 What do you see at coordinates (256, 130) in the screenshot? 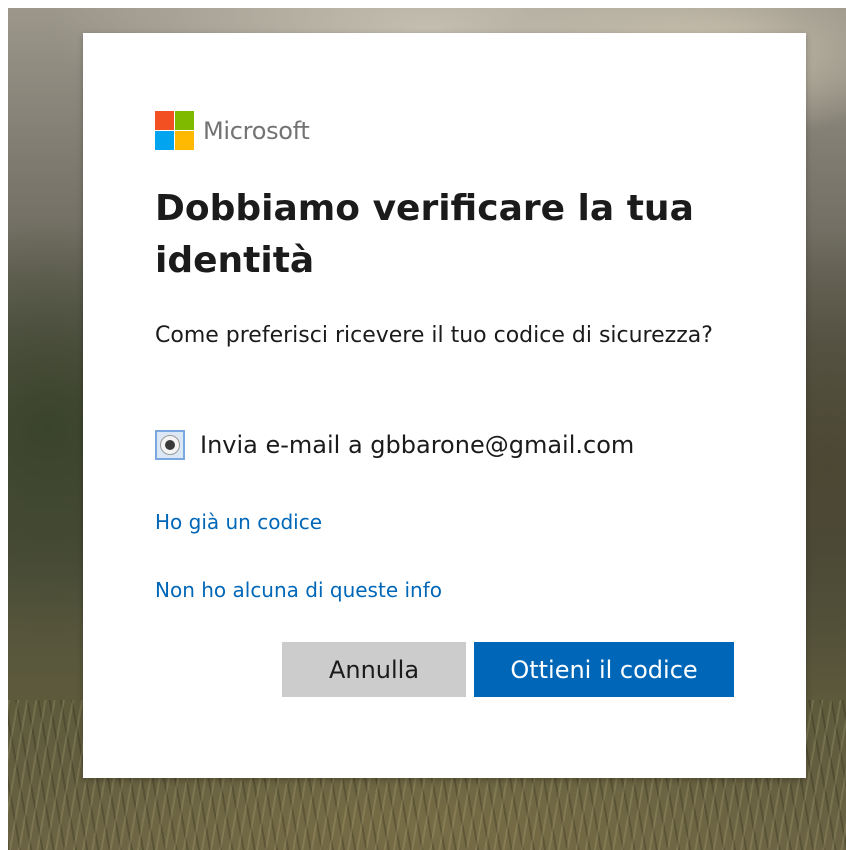
I see `microsoft-logo-text: Microsoft` at bounding box center [256, 130].